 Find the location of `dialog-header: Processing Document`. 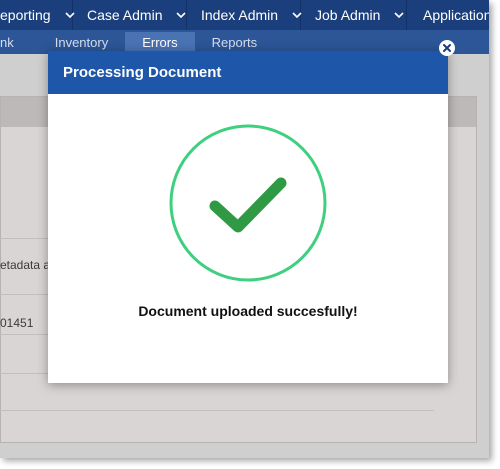

dialog-header: Processing Document is located at coordinates (248, 72).